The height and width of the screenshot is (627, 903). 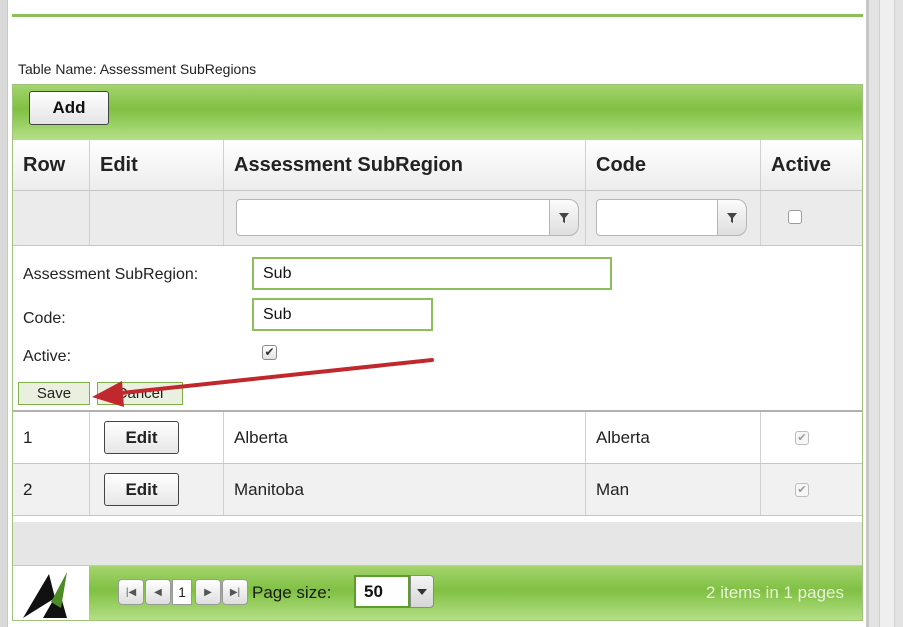 What do you see at coordinates (111, 274) in the screenshot?
I see `subregion-field-label: Assessment SubRegion:` at bounding box center [111, 274].